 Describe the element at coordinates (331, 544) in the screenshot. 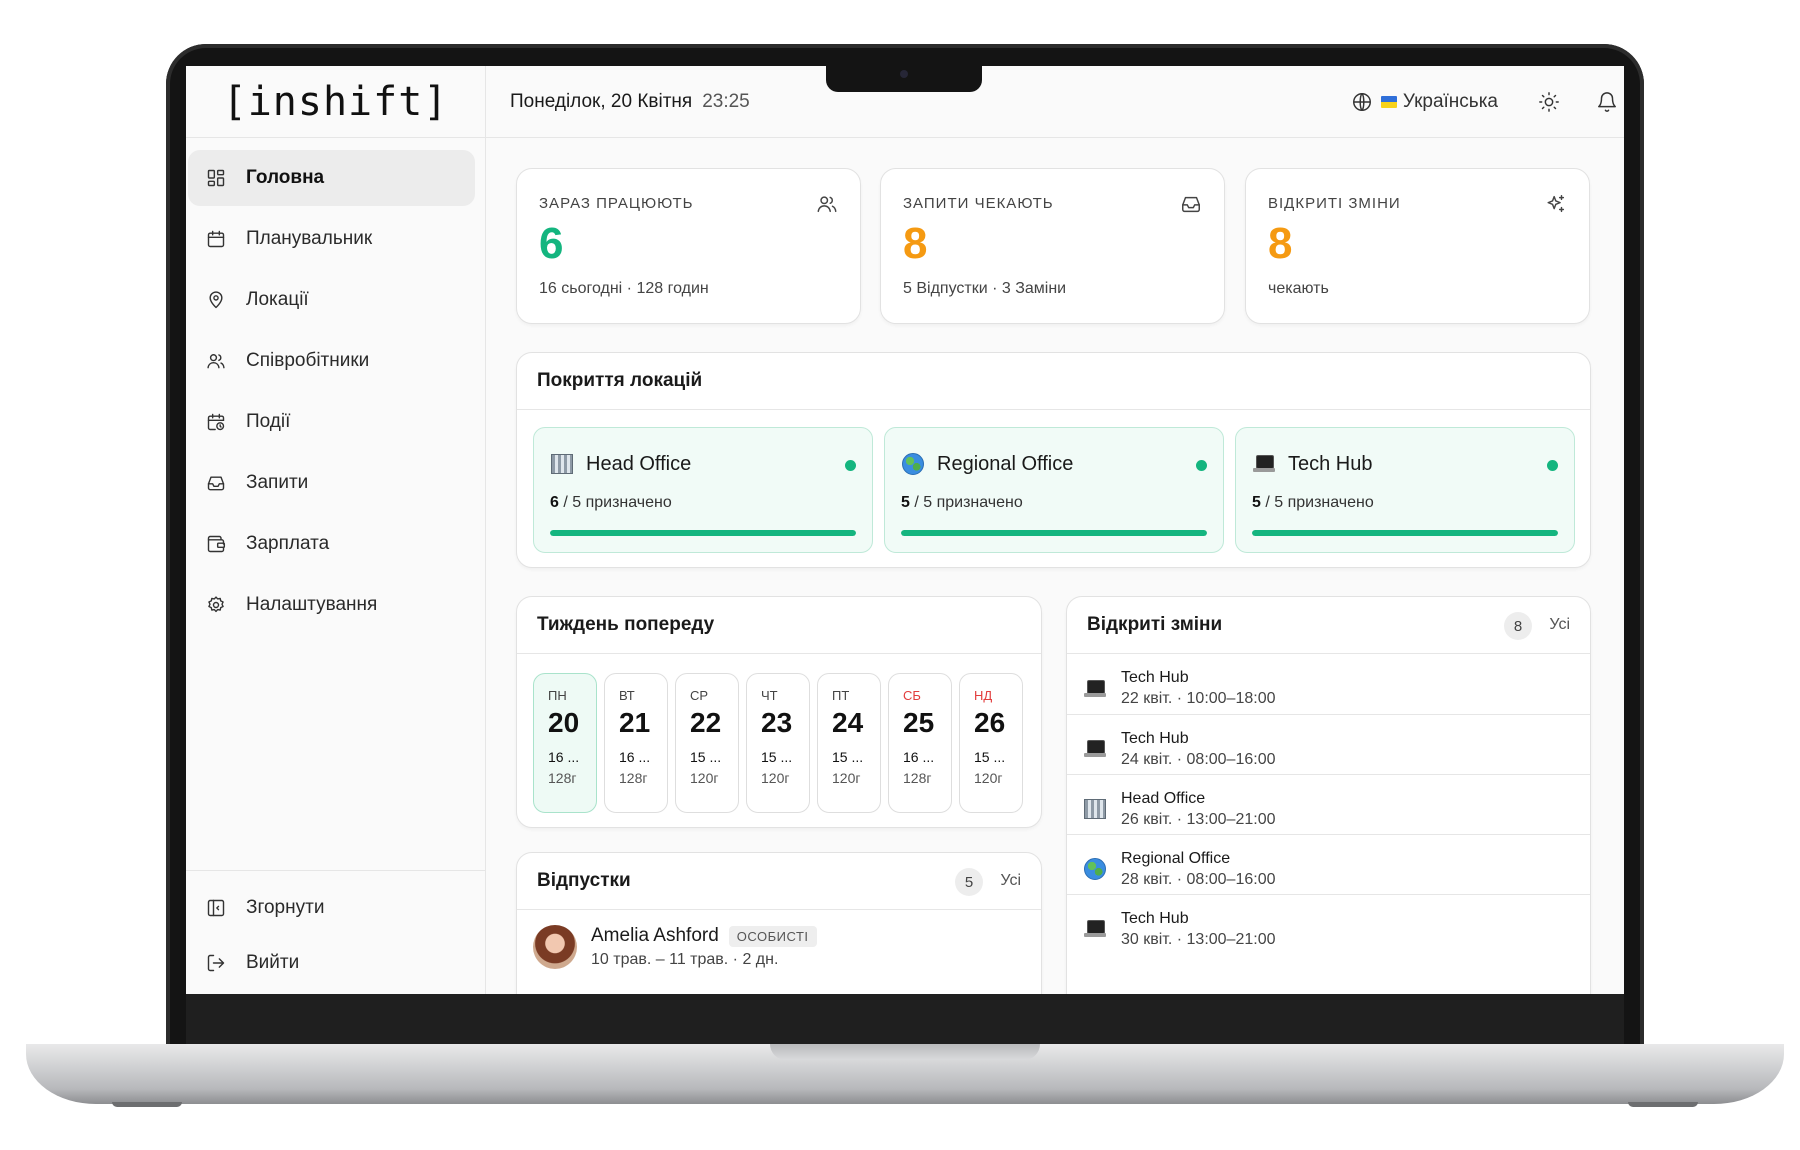

I see `sidebar-item-payroll: Зарплата` at that location.